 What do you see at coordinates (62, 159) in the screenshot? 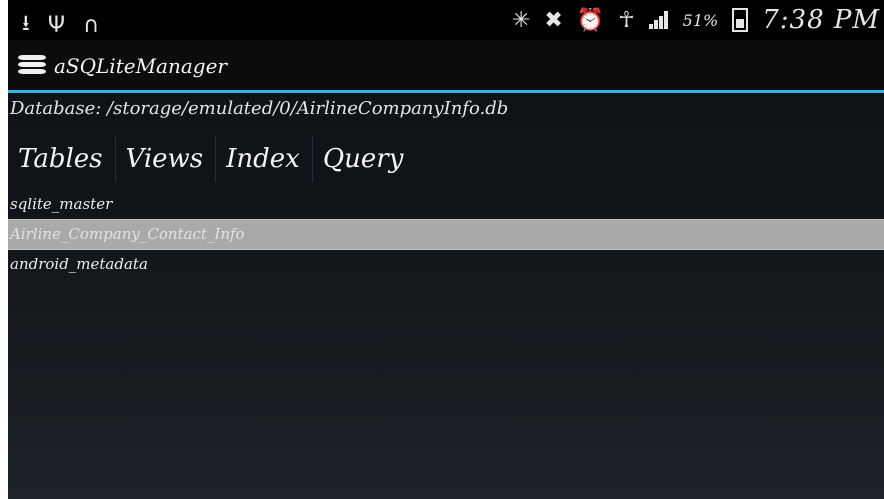
I see `tab-tables: Tables` at bounding box center [62, 159].